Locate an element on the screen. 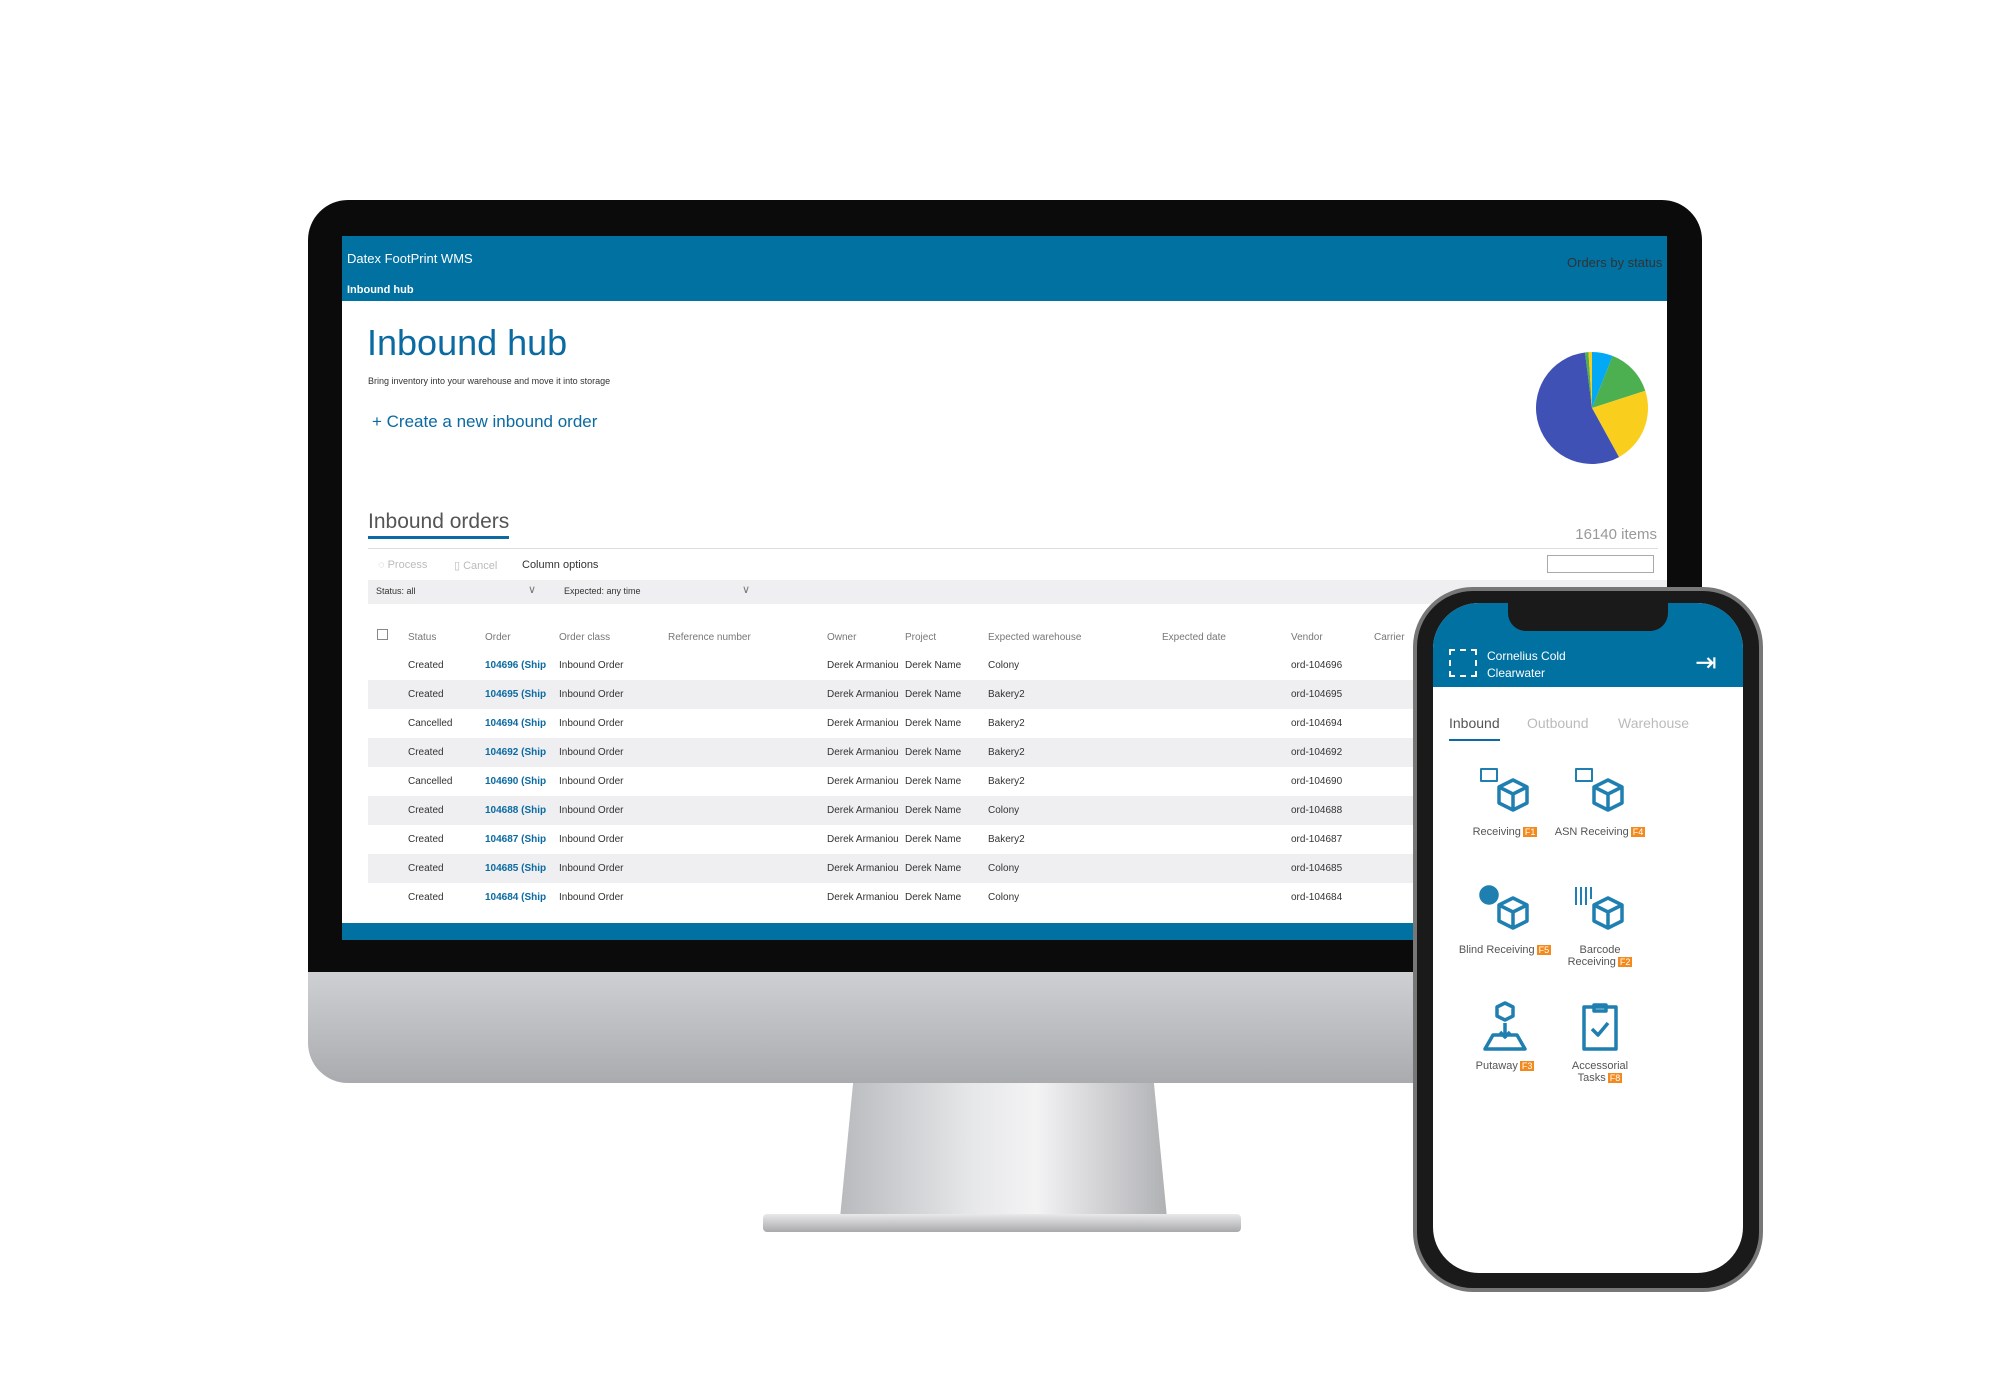 This screenshot has height=1400, width=2000. column-header: Reference number is located at coordinates (709, 637).